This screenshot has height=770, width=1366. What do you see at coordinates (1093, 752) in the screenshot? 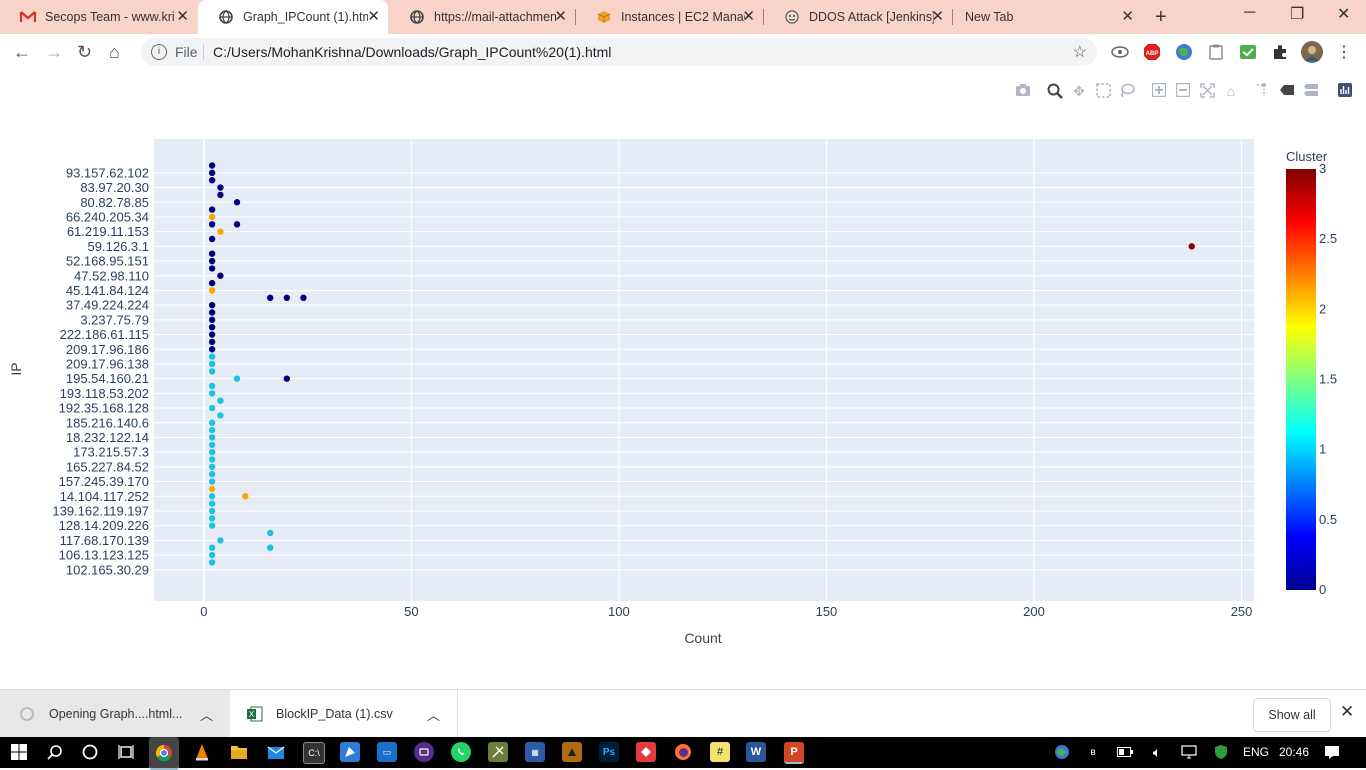
I see `bluetooth-icon: ʙ` at bounding box center [1093, 752].